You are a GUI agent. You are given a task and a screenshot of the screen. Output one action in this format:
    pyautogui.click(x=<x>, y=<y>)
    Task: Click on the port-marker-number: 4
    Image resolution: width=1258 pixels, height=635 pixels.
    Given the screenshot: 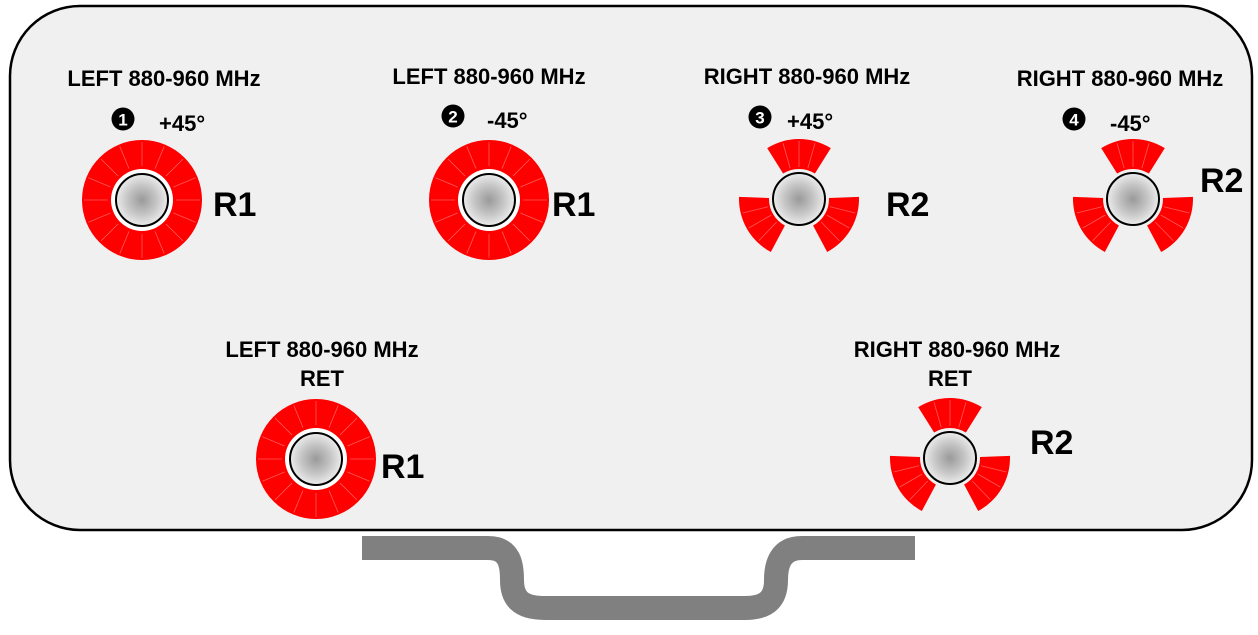 What is the action you would take?
    pyautogui.click(x=1074, y=120)
    